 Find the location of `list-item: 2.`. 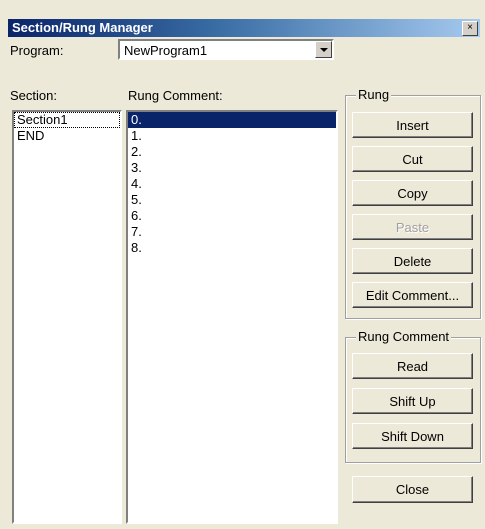

list-item: 2. is located at coordinates (232, 152).